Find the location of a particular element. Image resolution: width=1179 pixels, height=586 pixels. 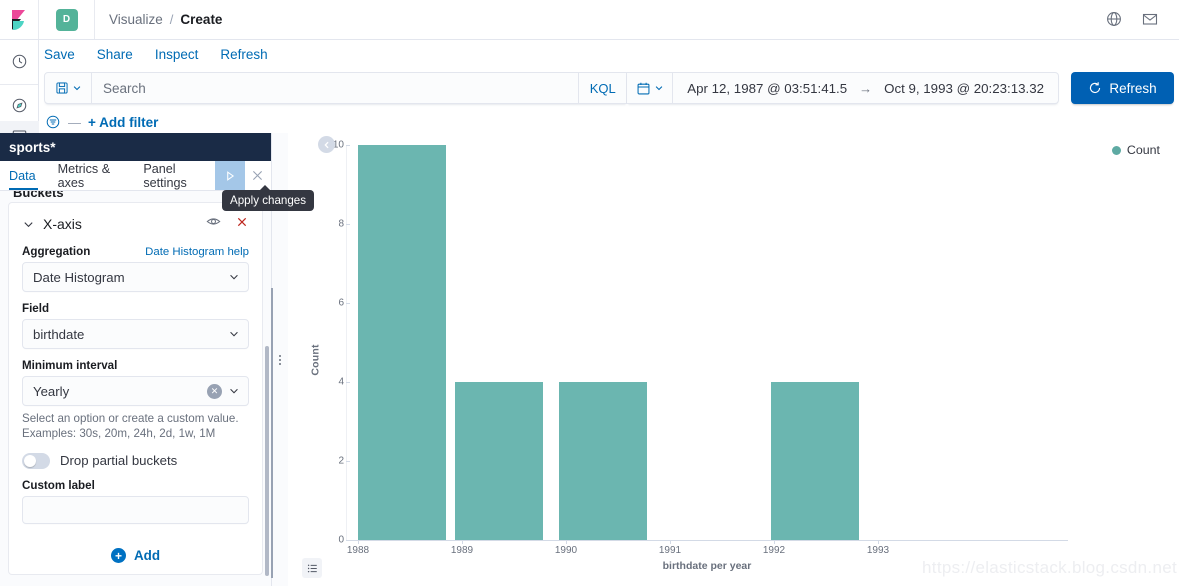

eye-disable-icon is located at coordinates (213, 224).